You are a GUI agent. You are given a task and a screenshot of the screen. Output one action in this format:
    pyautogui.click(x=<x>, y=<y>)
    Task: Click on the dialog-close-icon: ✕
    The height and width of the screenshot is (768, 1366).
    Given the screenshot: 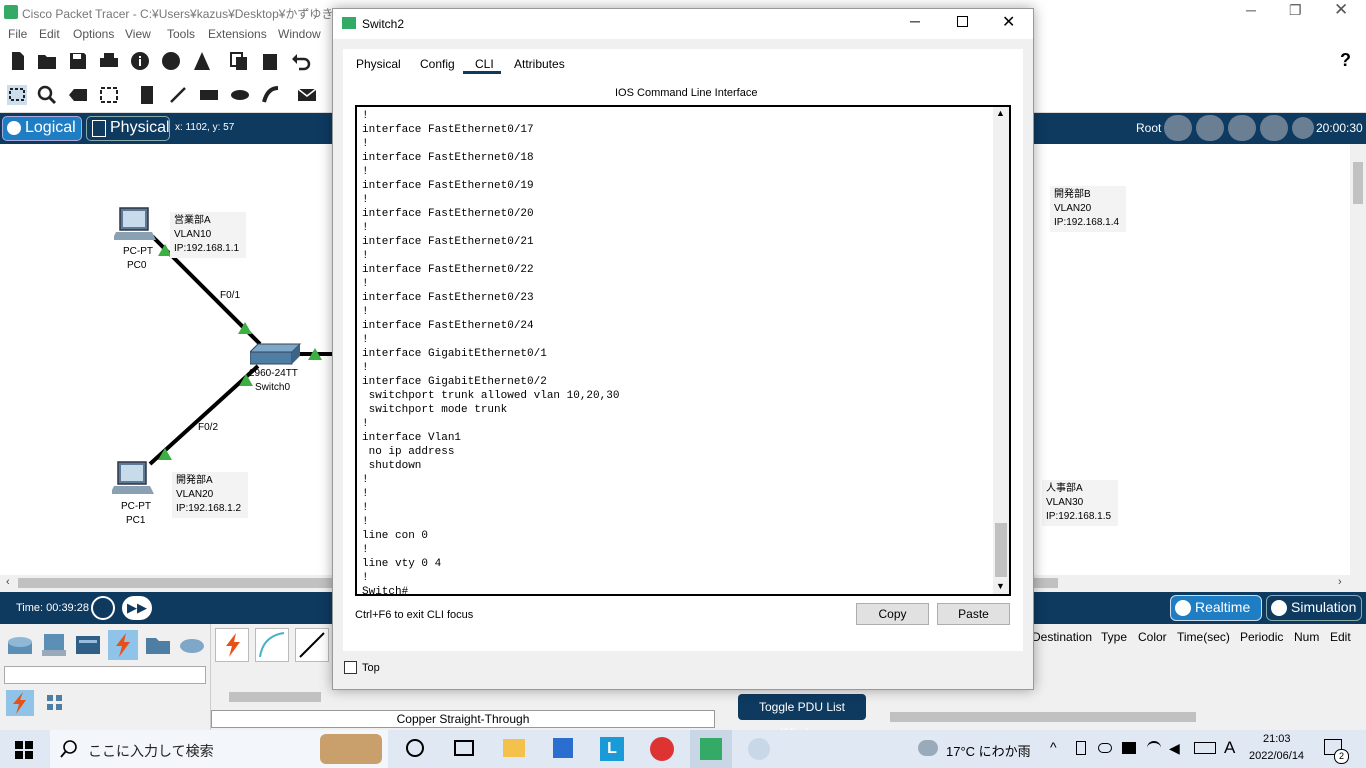 What is the action you would take?
    pyautogui.click(x=1008, y=22)
    